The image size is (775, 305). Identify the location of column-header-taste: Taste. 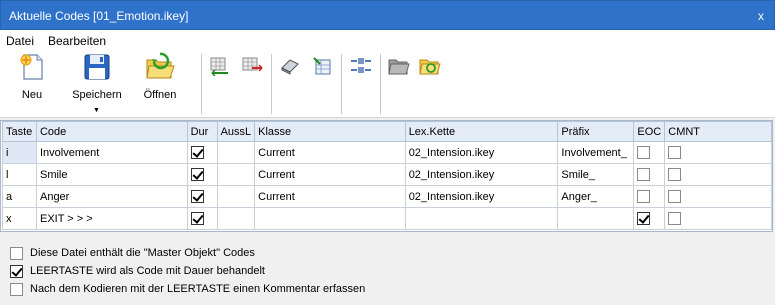
(19, 131).